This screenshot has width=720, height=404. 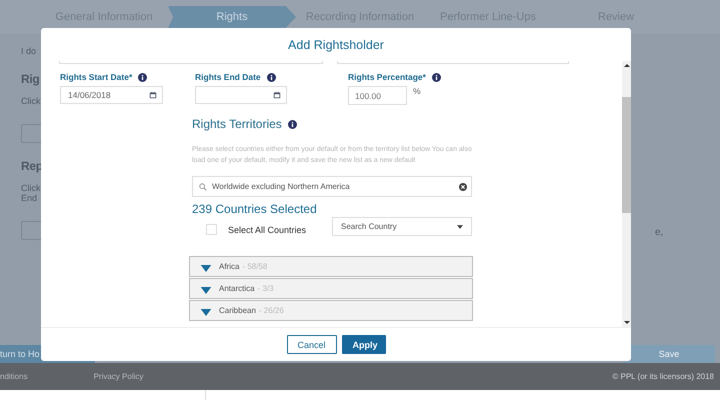 What do you see at coordinates (28, 51) in the screenshot?
I see `intro-text: I do` at bounding box center [28, 51].